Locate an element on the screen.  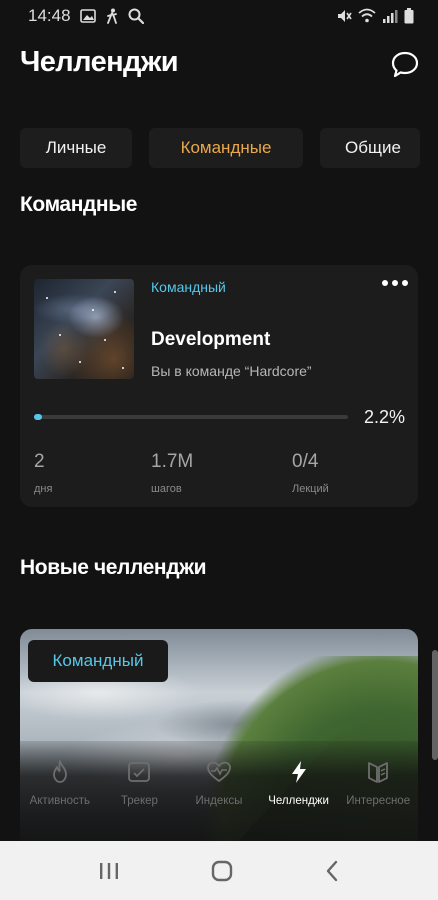
book-icon is located at coordinates (378, 772).